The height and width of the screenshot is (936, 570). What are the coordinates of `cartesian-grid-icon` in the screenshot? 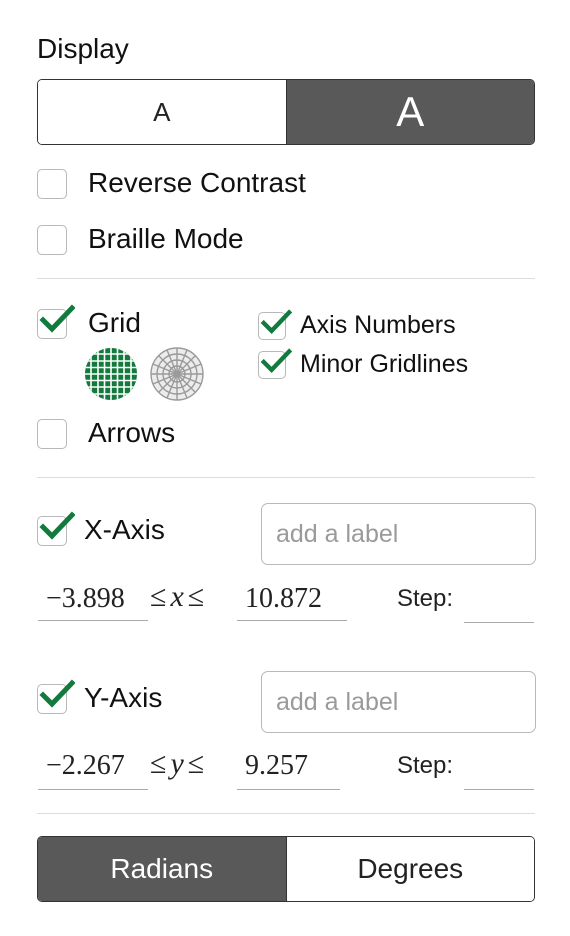 It's located at (111, 374).